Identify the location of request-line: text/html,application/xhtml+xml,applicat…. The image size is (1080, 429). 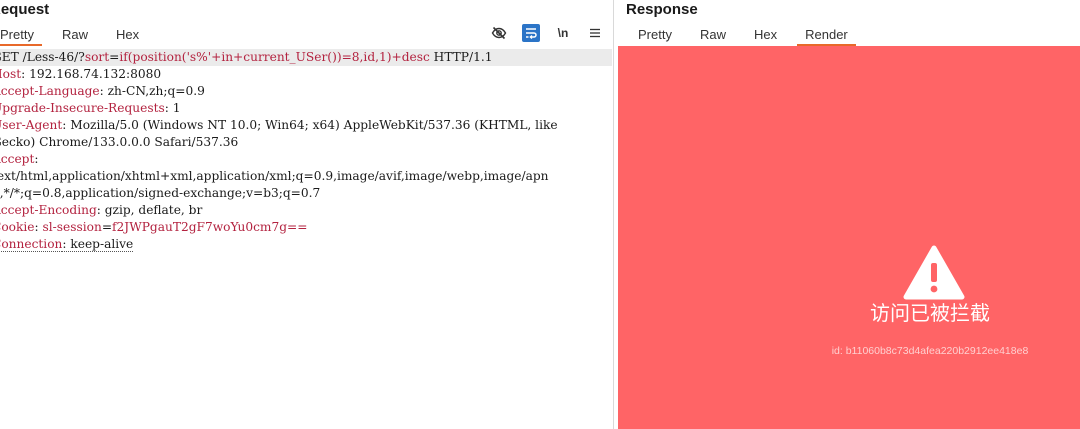
(306, 176).